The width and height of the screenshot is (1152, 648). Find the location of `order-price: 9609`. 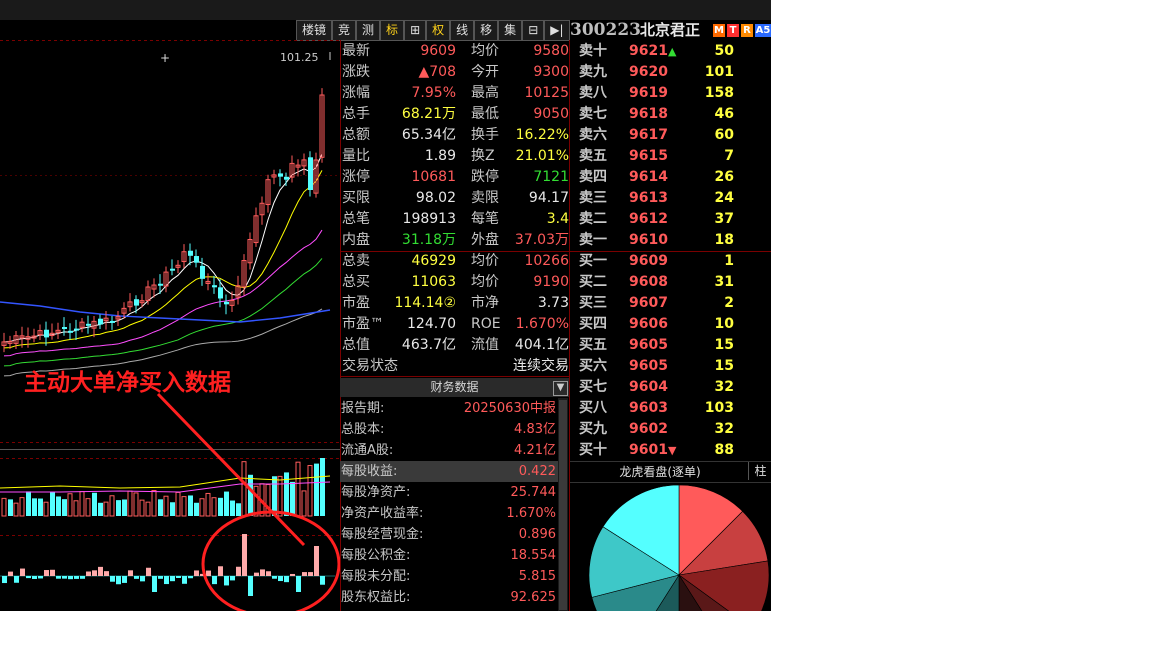

order-price: 9609 is located at coordinates (648, 261).